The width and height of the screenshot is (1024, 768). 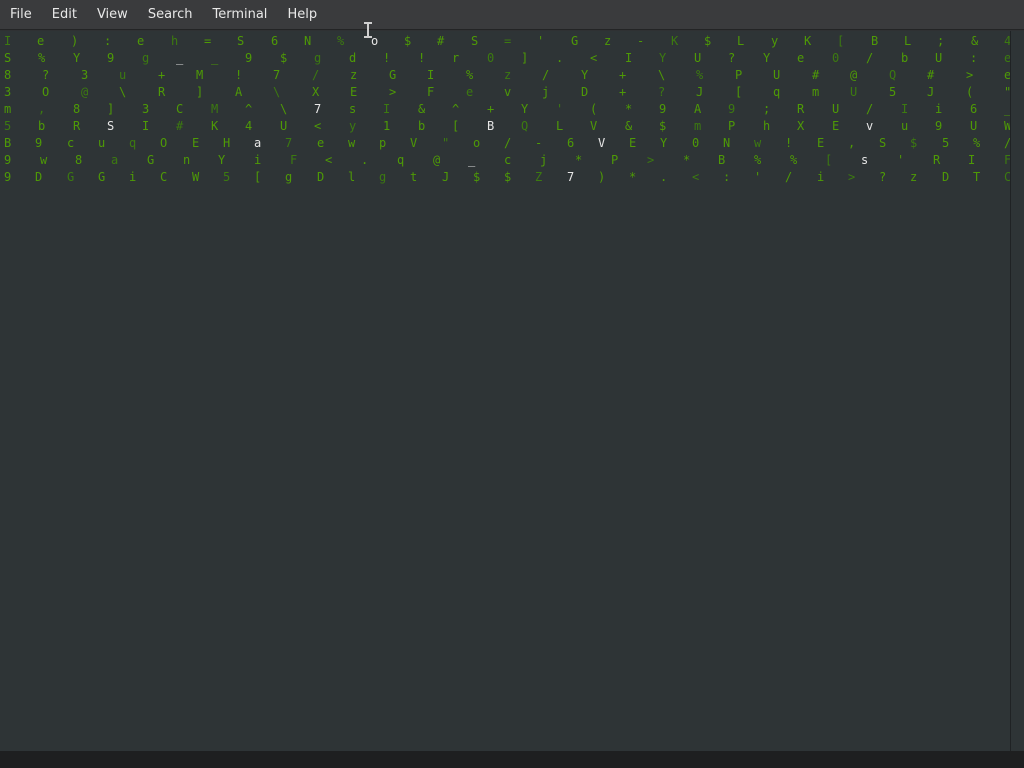 What do you see at coordinates (8, 92) in the screenshot?
I see `terminal-glyph: 3` at bounding box center [8, 92].